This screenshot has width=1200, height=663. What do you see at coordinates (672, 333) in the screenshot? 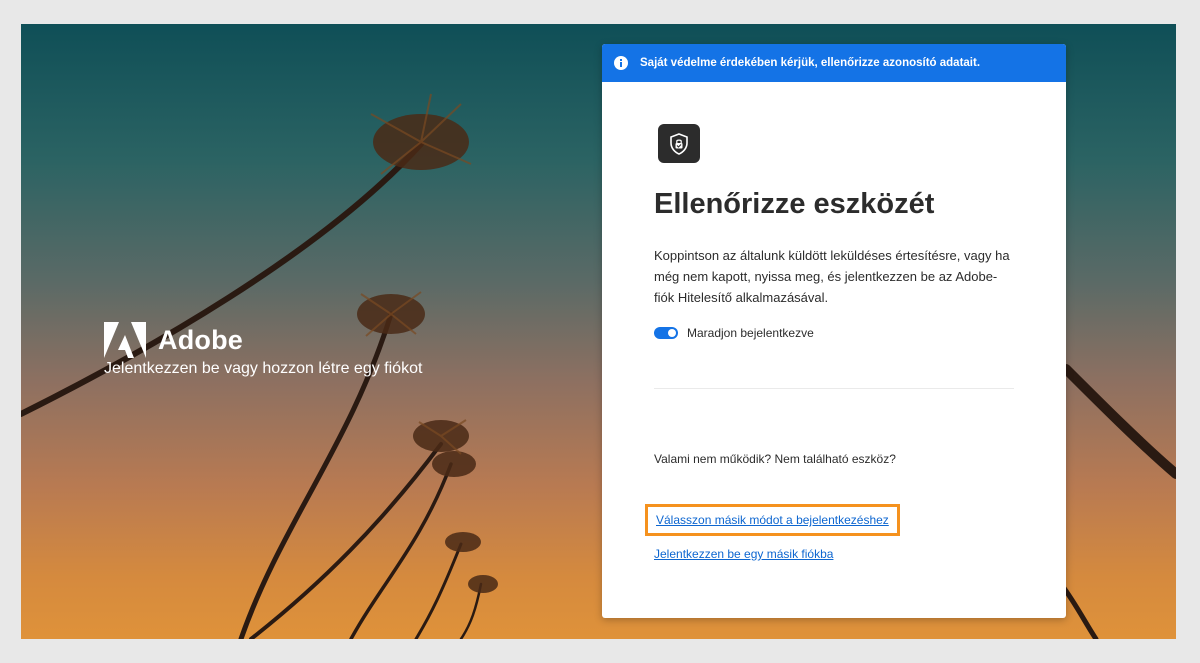
I see `toggle-knob` at bounding box center [672, 333].